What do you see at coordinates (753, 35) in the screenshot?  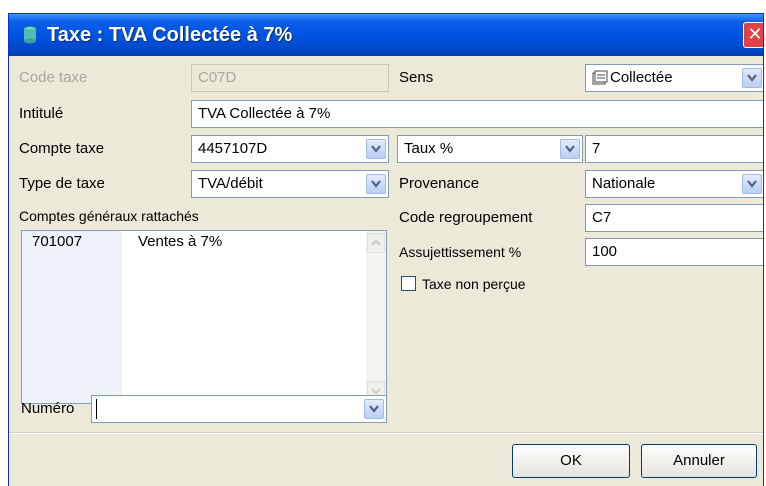 I see `close-icon: ✕` at bounding box center [753, 35].